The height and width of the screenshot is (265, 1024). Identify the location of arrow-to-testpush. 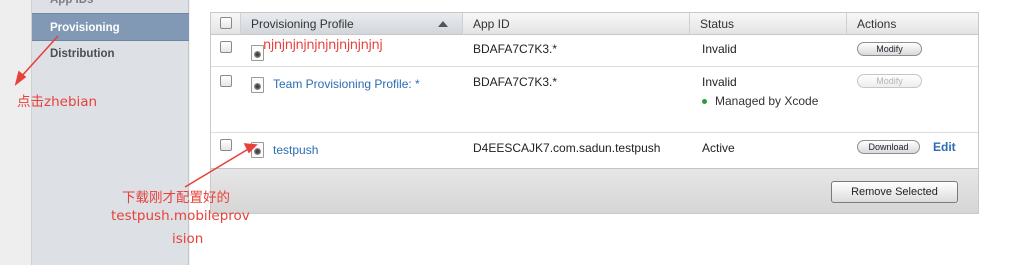
(217, 167).